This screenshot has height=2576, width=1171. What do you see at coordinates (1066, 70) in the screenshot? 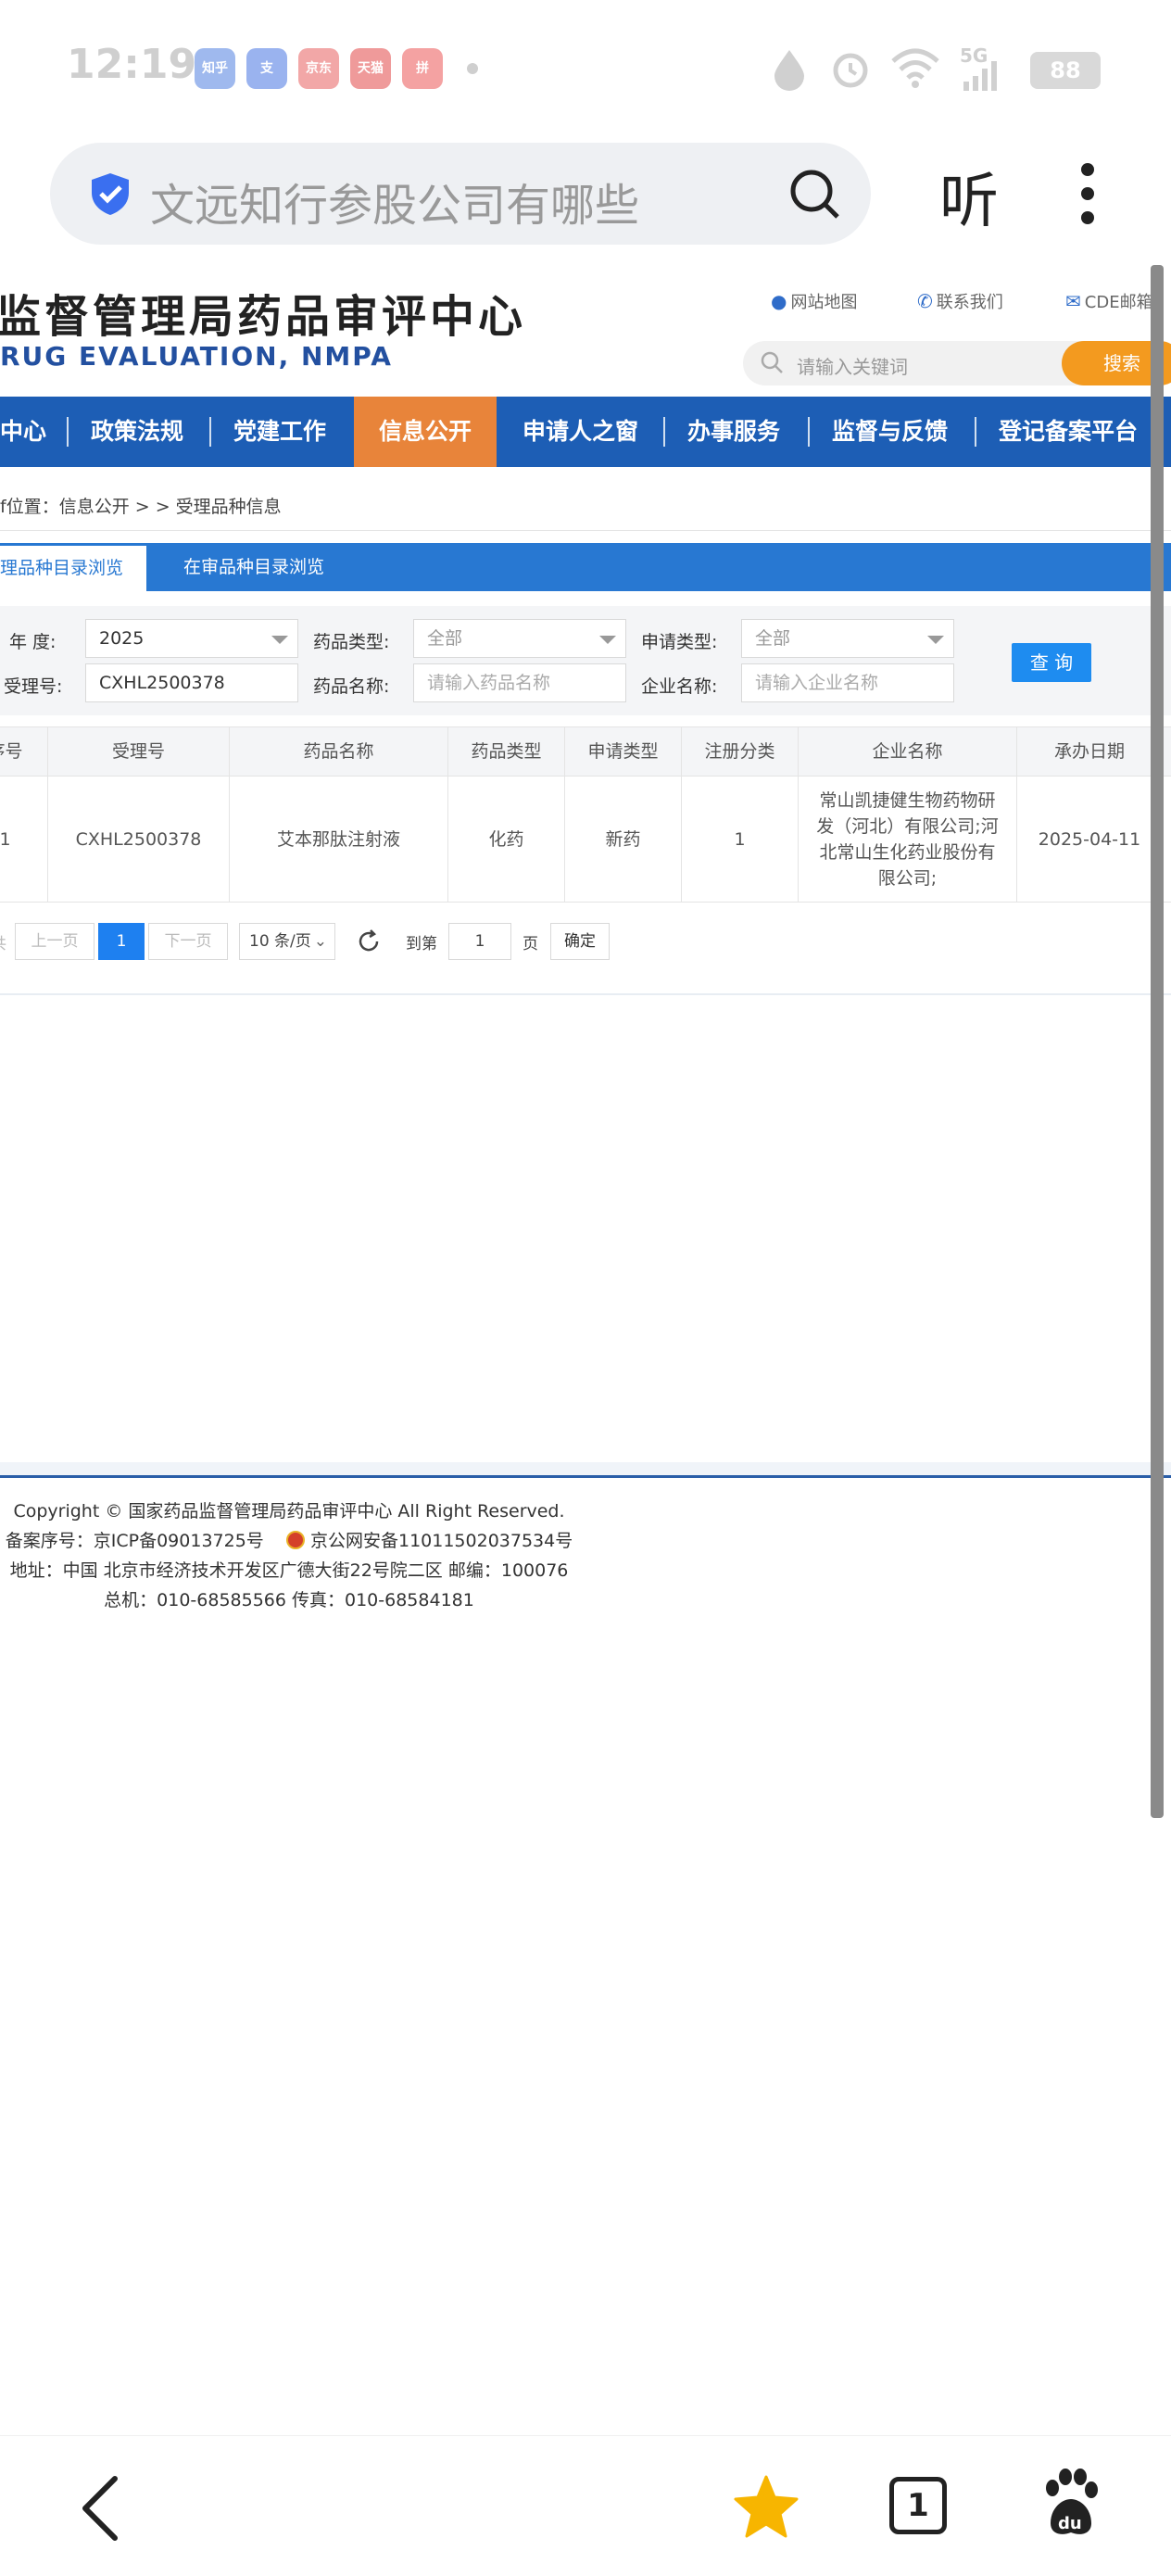
I see `battery-indicator: 88` at bounding box center [1066, 70].